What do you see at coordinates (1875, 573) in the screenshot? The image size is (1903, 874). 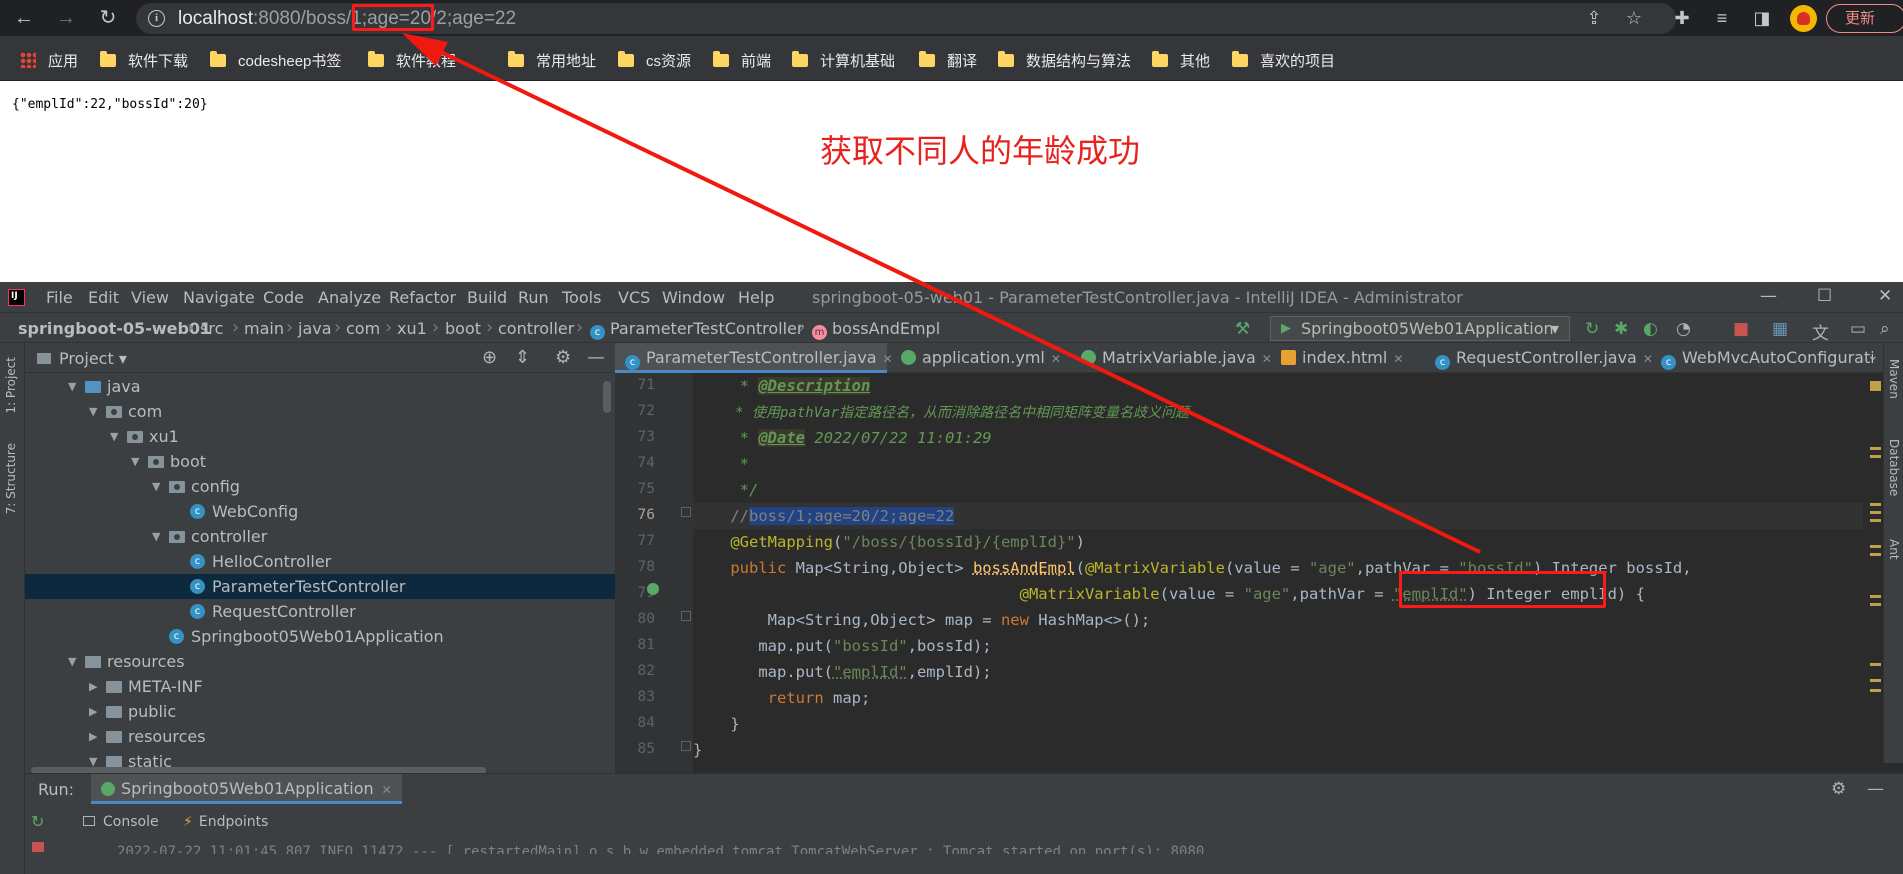 I see `editor-error-stripe` at bounding box center [1875, 573].